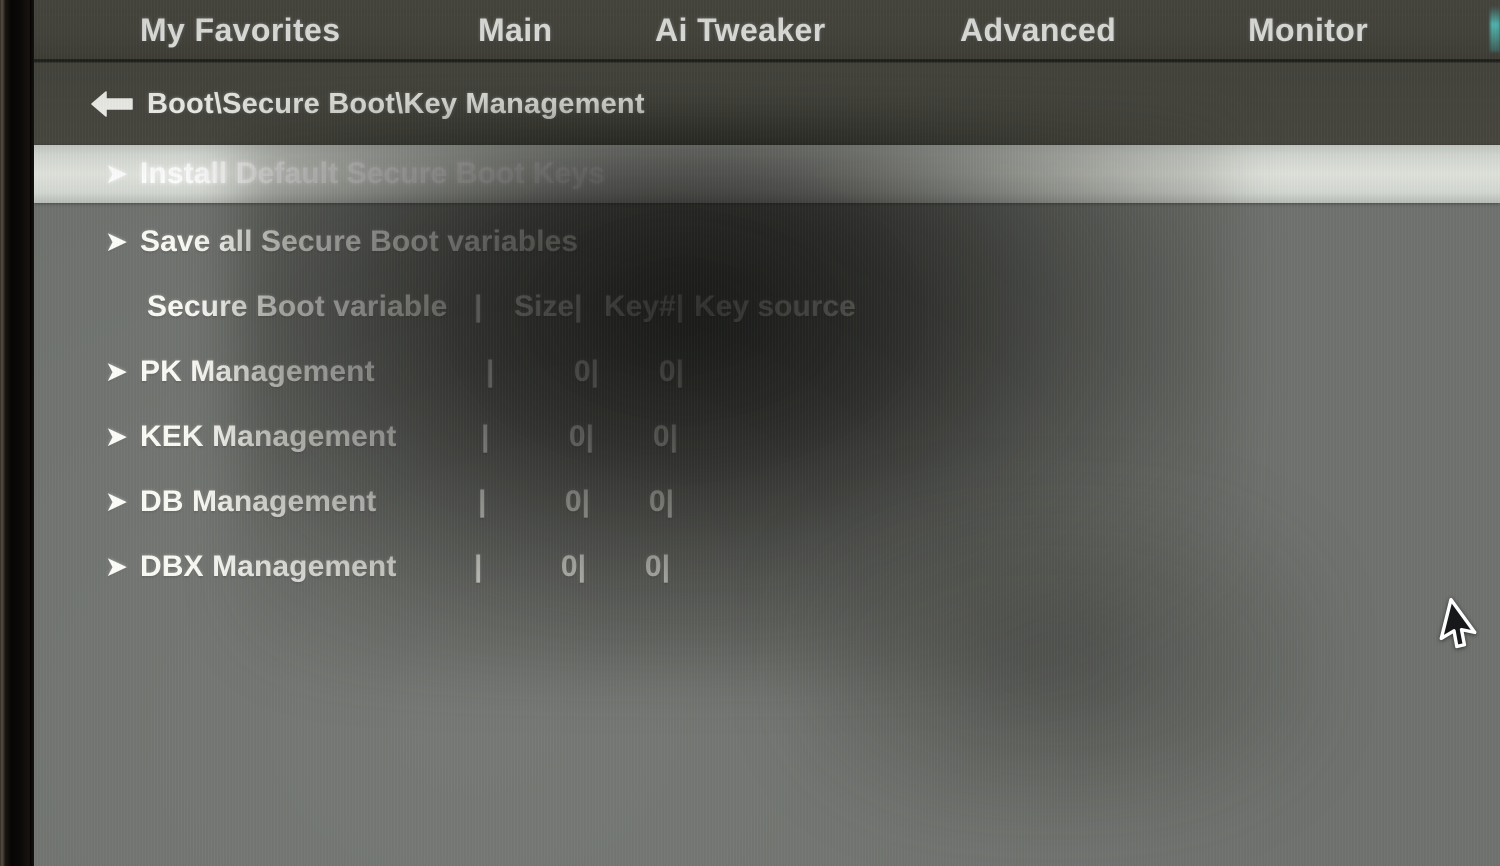  Describe the element at coordinates (767, 567) in the screenshot. I see `table-row-dbx-management: ➤ DBX Management | 0| 0|` at that location.